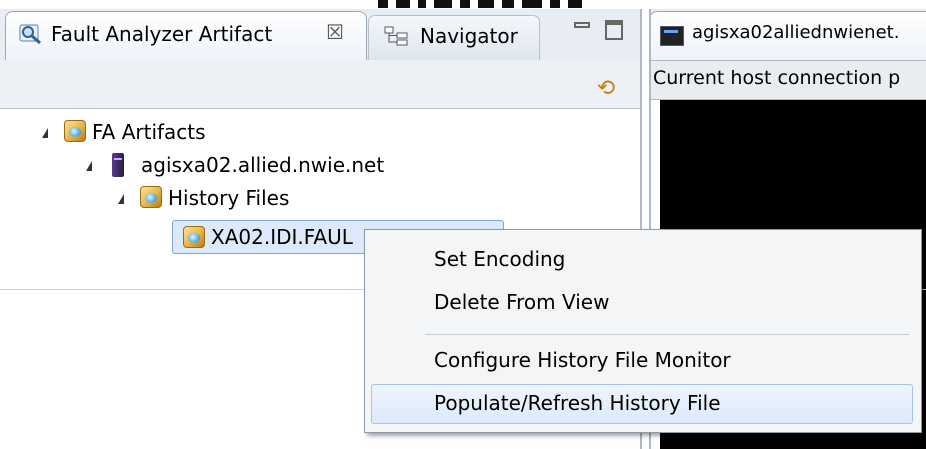  Describe the element at coordinates (320, 84) in the screenshot. I see `view-toolbar` at that location.